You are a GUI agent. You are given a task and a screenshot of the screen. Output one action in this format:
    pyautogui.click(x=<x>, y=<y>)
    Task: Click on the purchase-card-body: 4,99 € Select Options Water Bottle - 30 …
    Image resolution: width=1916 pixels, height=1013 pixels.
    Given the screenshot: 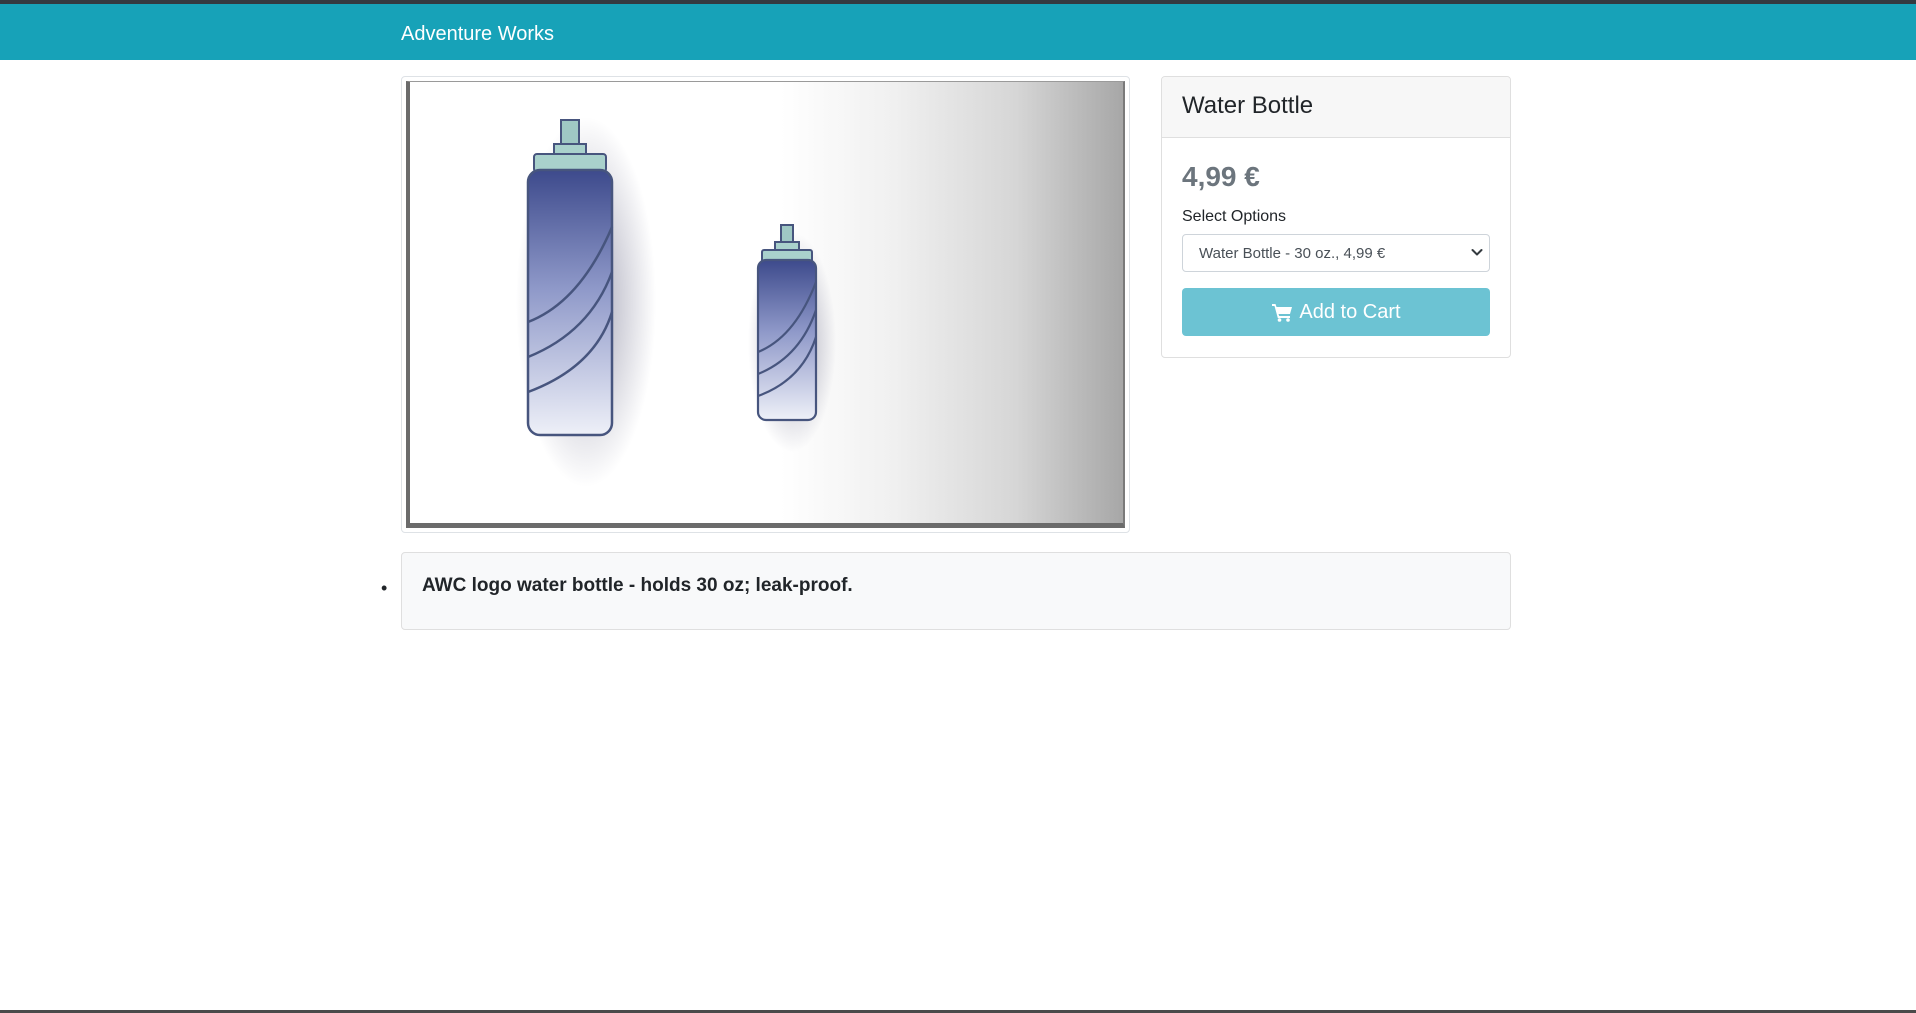 What is the action you would take?
    pyautogui.click(x=1336, y=247)
    